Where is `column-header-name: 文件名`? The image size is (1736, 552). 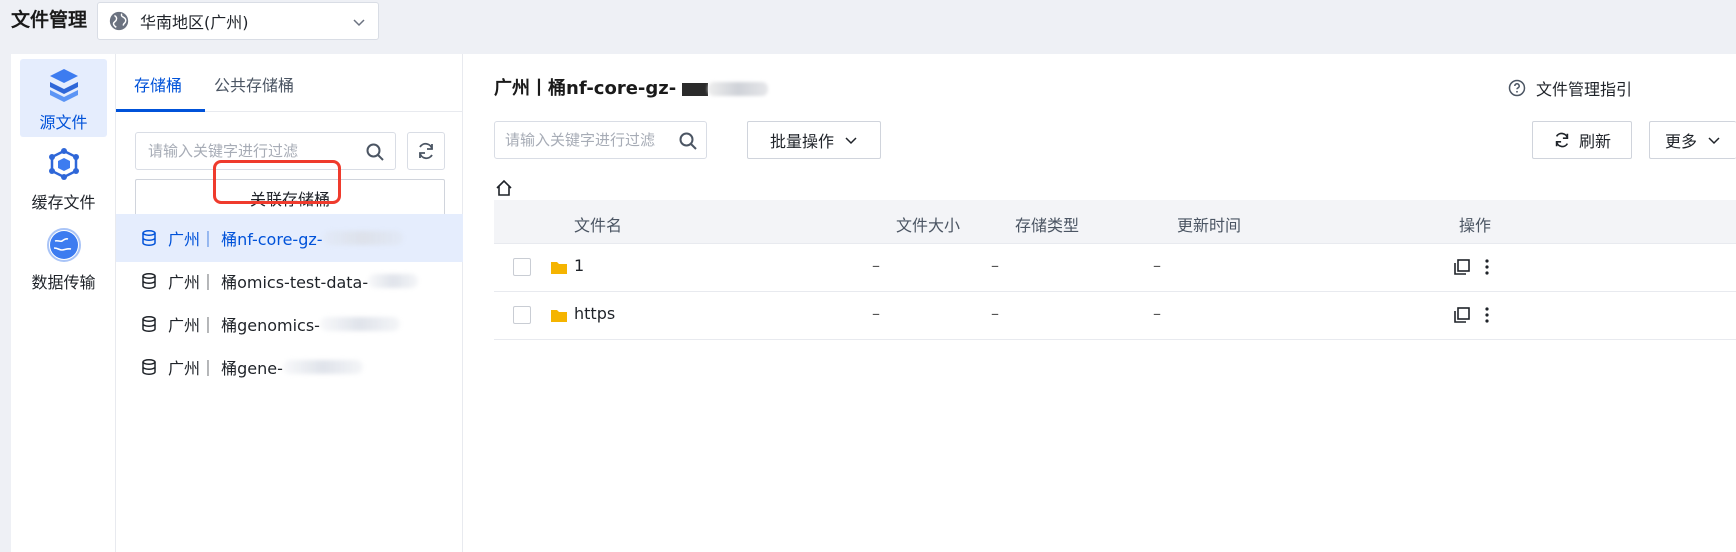
column-header-name: 文件名 is located at coordinates (598, 225).